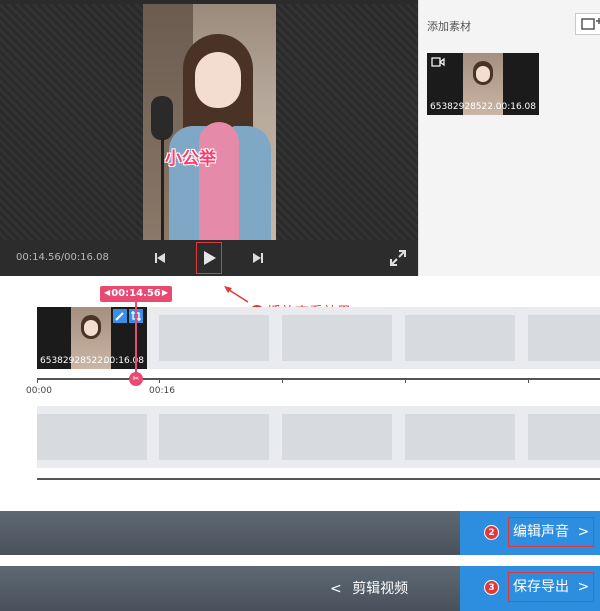  Describe the element at coordinates (318, 479) in the screenshot. I see `audio-ruler` at that location.